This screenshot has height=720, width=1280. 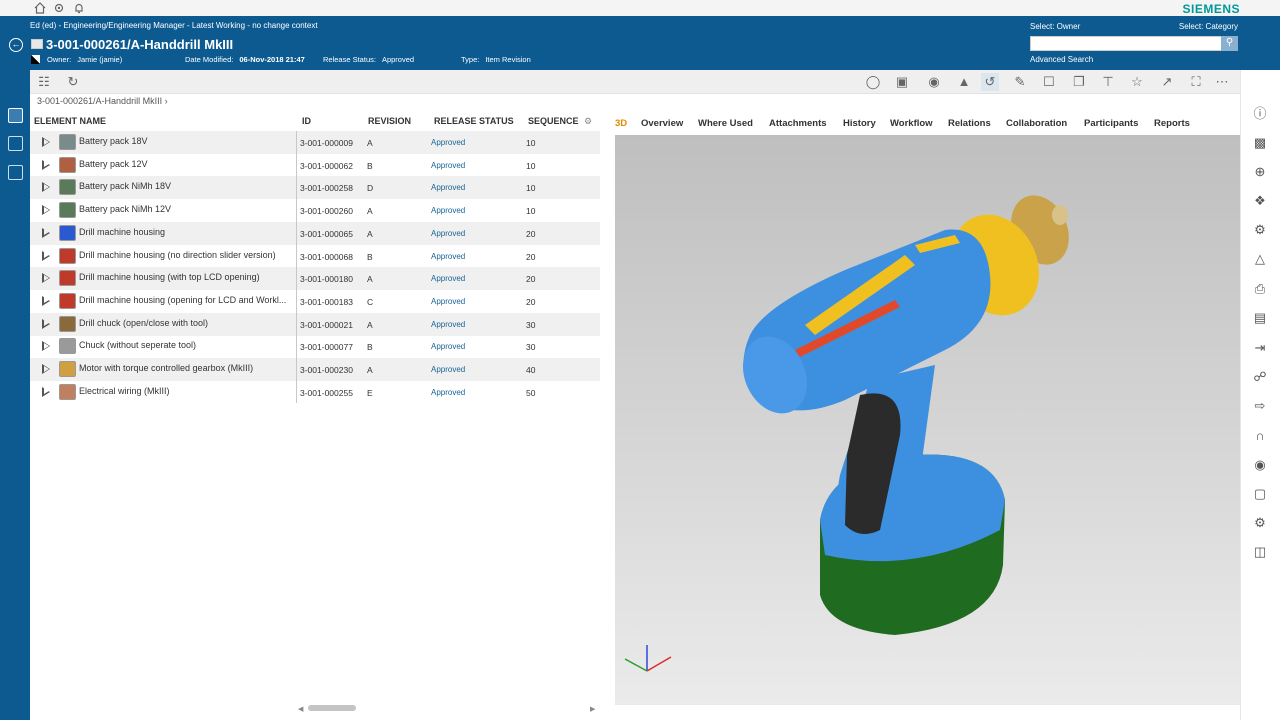 What do you see at coordinates (300, 709) in the screenshot?
I see `scroll-left-arrow: ◀` at bounding box center [300, 709].